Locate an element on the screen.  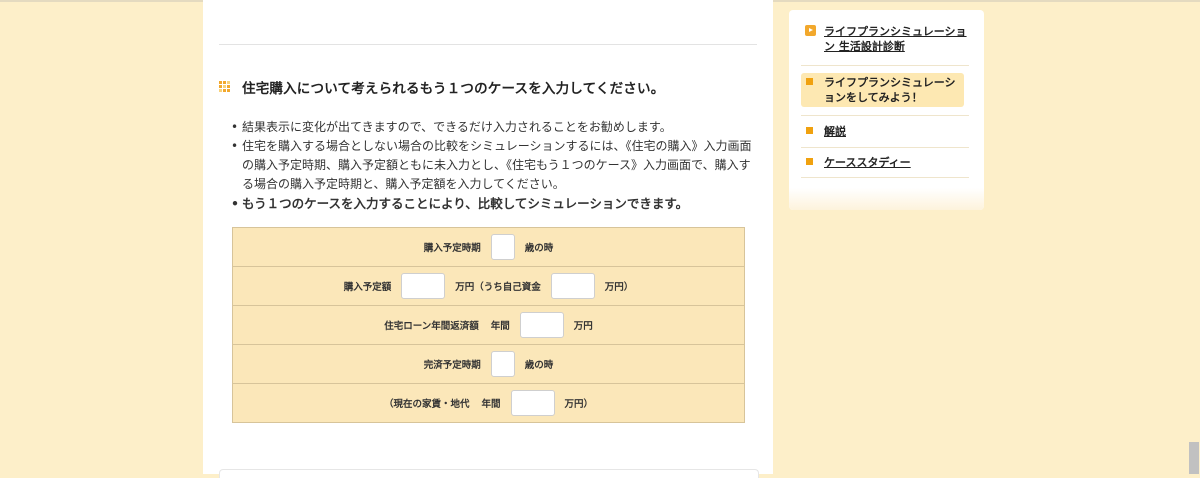
sidebar-item-label: ライフプランシミュレーションをしてみよう！ is located at coordinates (894, 90).